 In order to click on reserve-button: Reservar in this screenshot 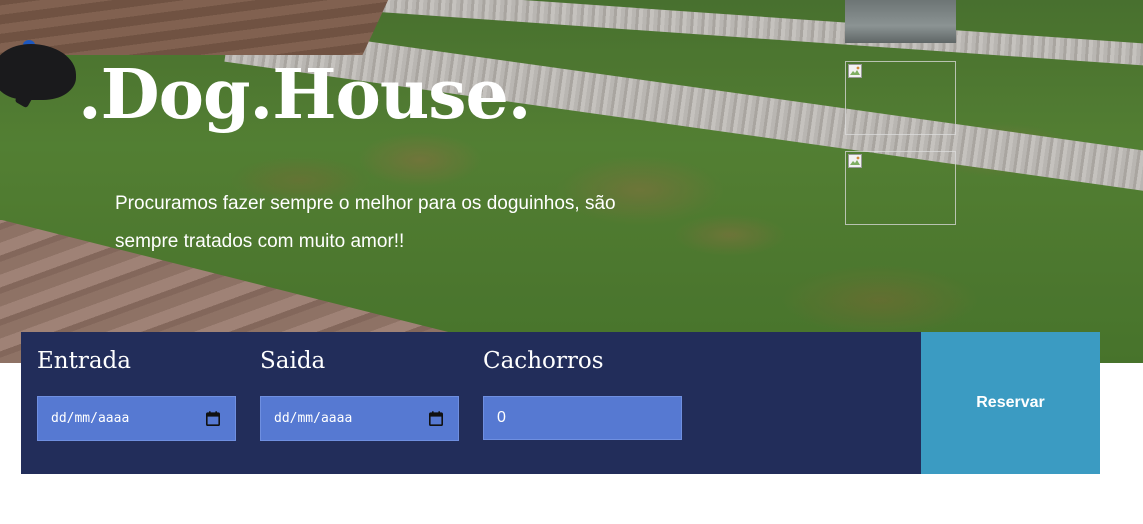, I will do `click(1010, 403)`.